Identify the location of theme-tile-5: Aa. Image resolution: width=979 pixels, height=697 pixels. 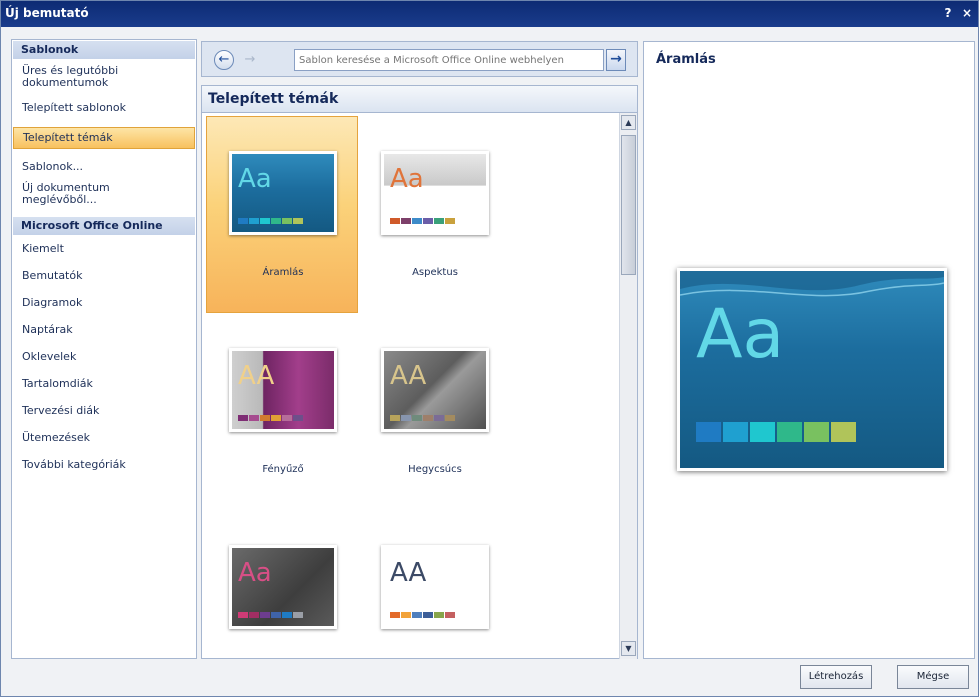
(282, 584).